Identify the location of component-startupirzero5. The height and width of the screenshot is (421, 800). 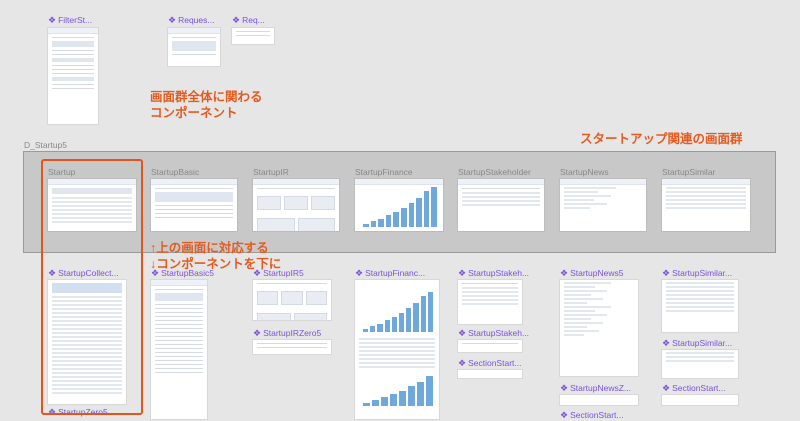
(292, 347).